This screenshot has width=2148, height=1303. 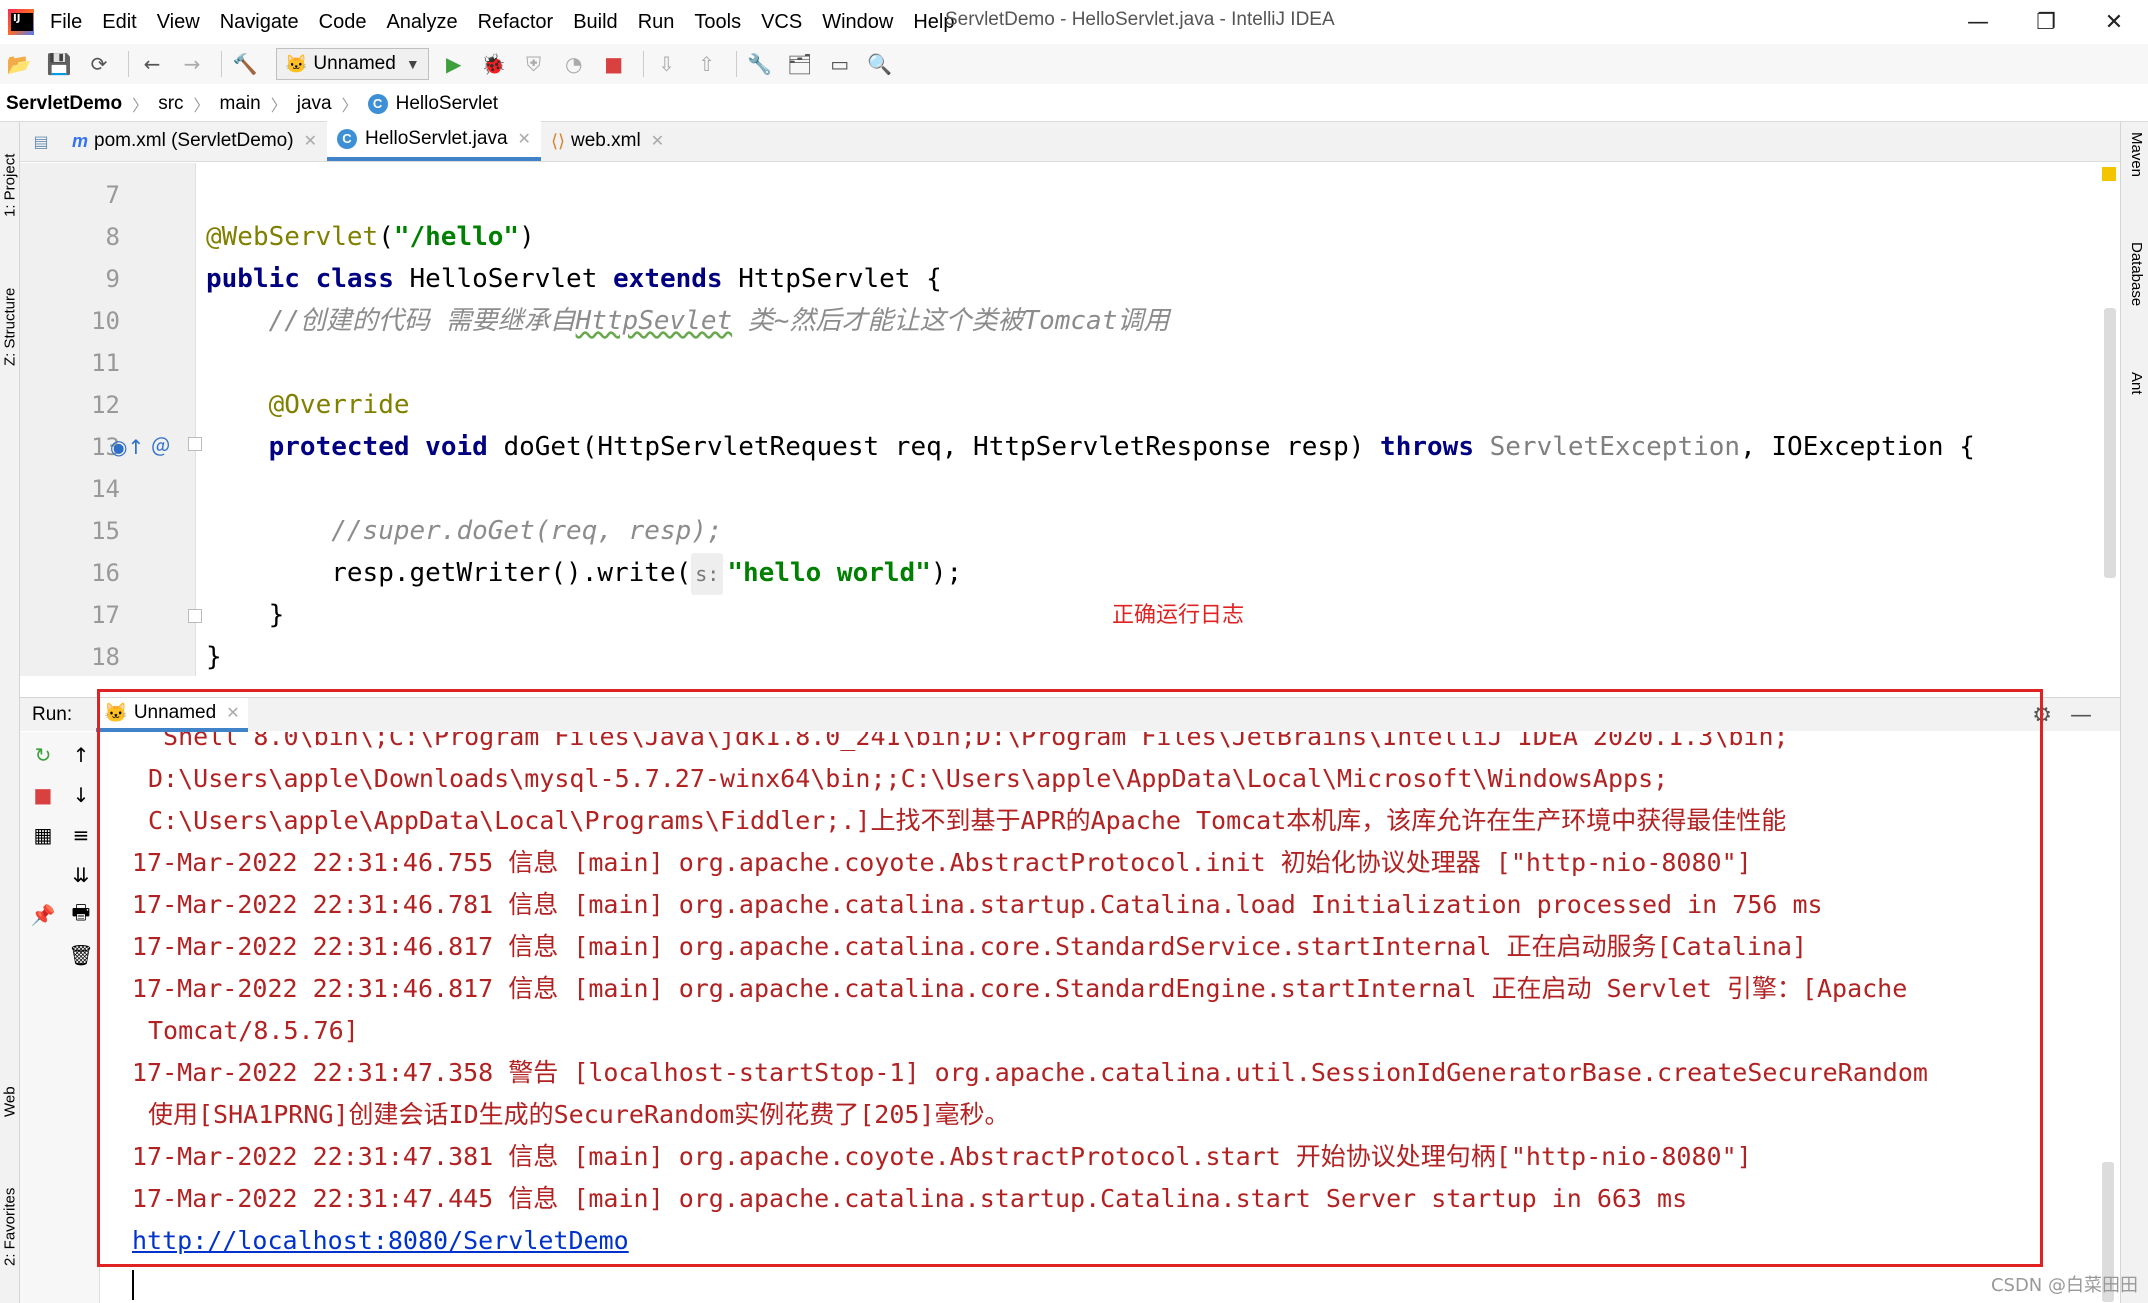 What do you see at coordinates (421, 22) in the screenshot?
I see `menu-analyze: Analyze` at bounding box center [421, 22].